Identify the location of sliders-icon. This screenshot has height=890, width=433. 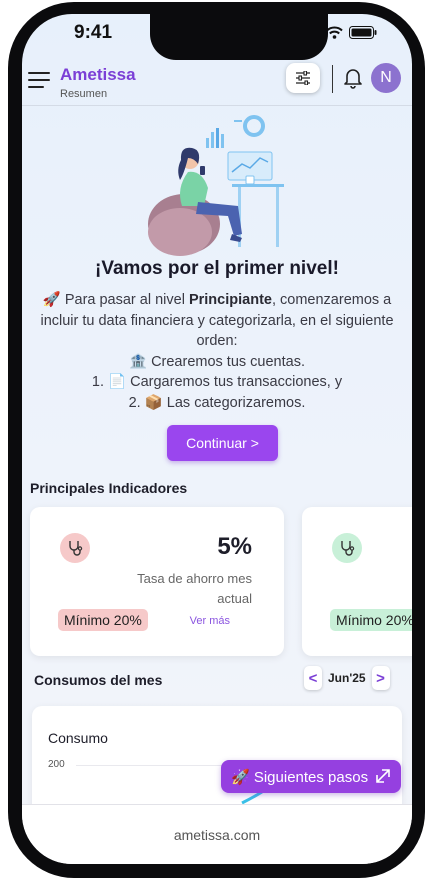
(303, 78).